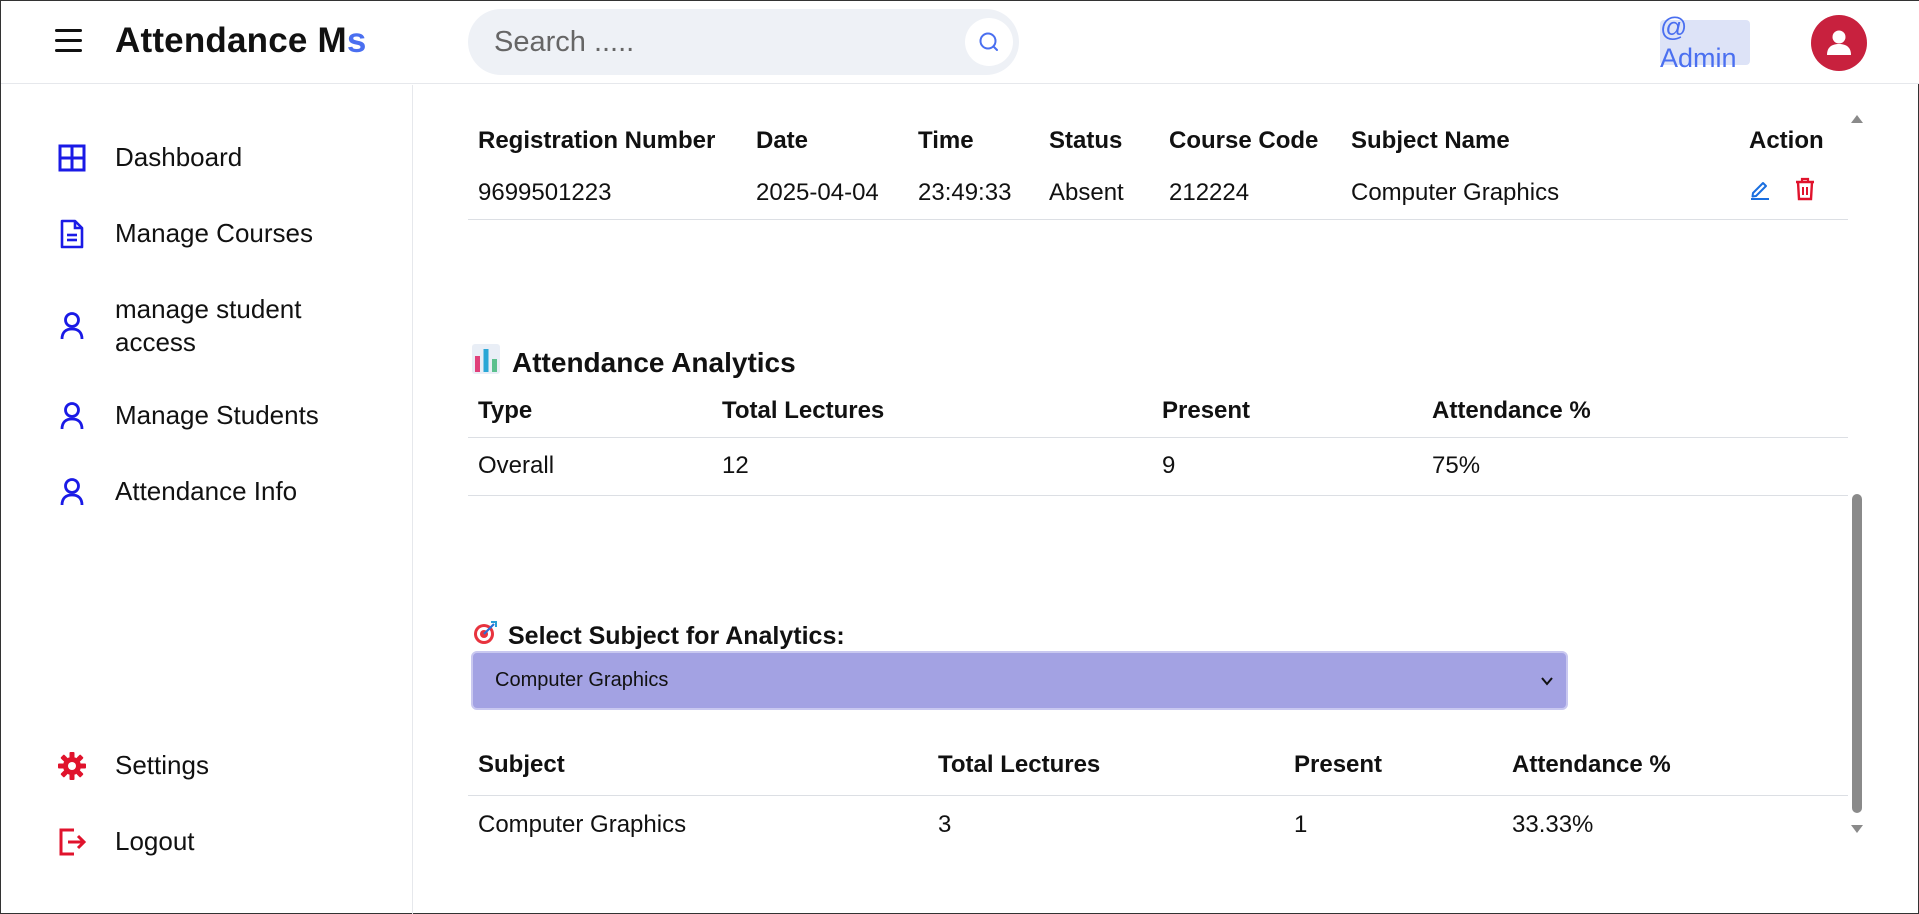 The width and height of the screenshot is (1919, 914). I want to click on column-header: Registration Number, so click(597, 140).